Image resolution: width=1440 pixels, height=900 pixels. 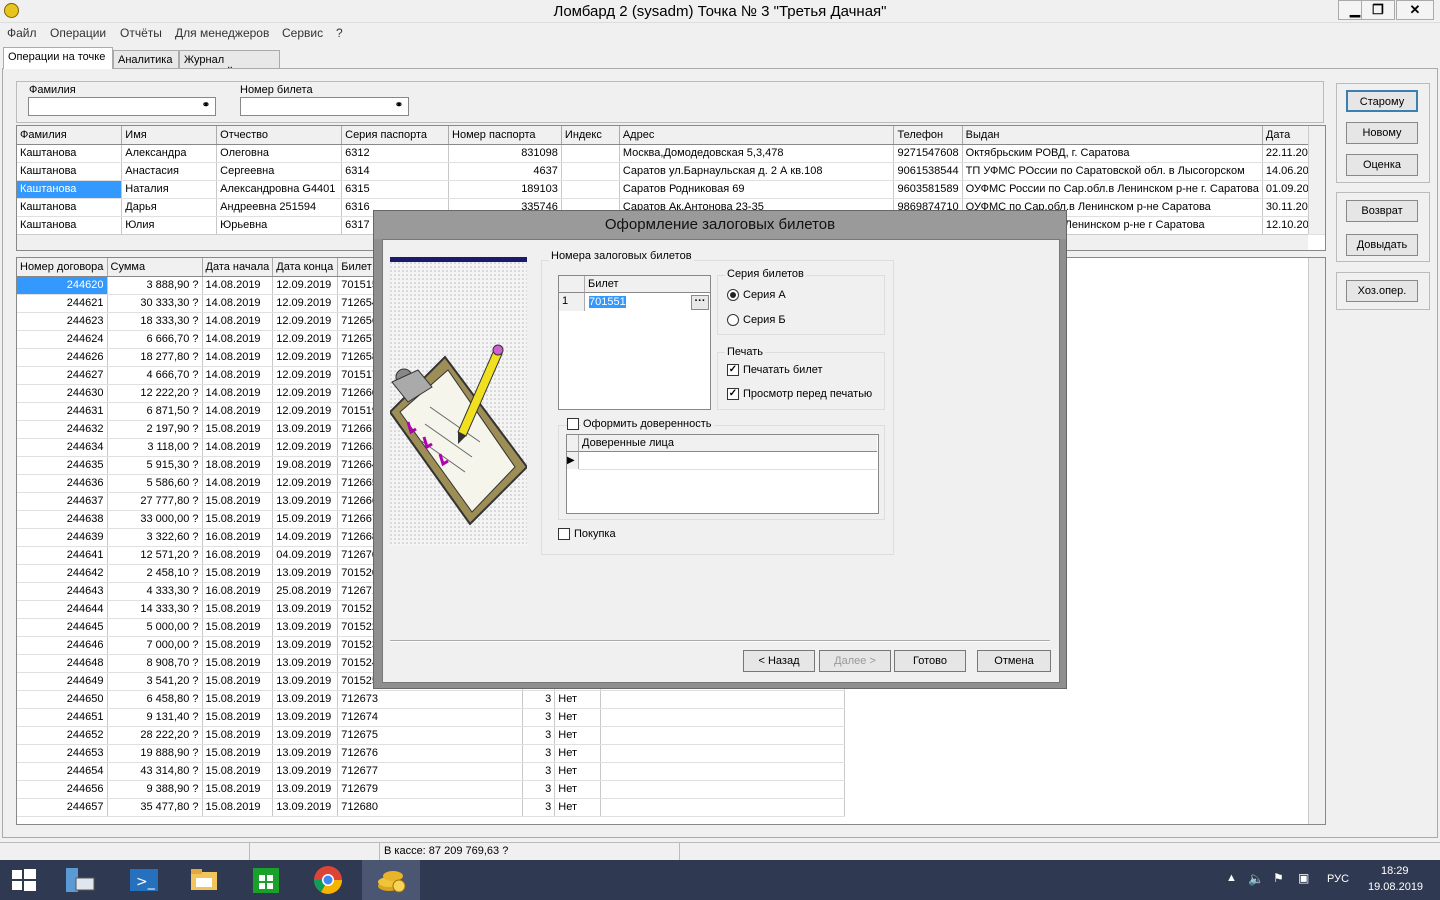 What do you see at coordinates (62, 429) in the screenshot?
I see `contract-cell: 244632` at bounding box center [62, 429].